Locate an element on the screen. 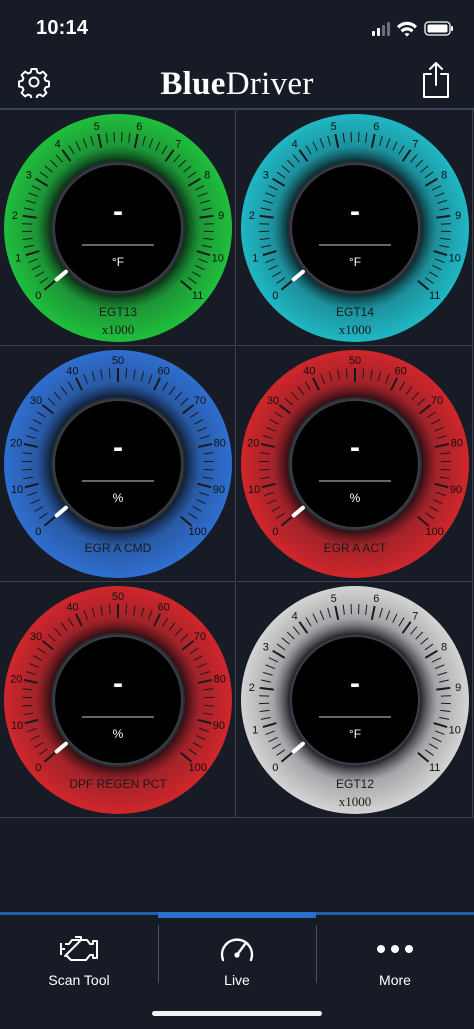 This screenshot has width=474, height=1029. gauge-dpf-regen-pct: 0102030405060708090100-%DPF REGEN PCT is located at coordinates (118, 700).